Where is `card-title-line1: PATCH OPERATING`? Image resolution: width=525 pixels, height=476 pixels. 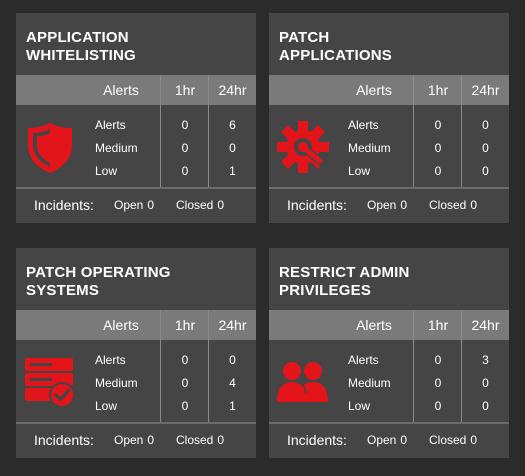 card-title-line1: PATCH OPERATING is located at coordinates (98, 272).